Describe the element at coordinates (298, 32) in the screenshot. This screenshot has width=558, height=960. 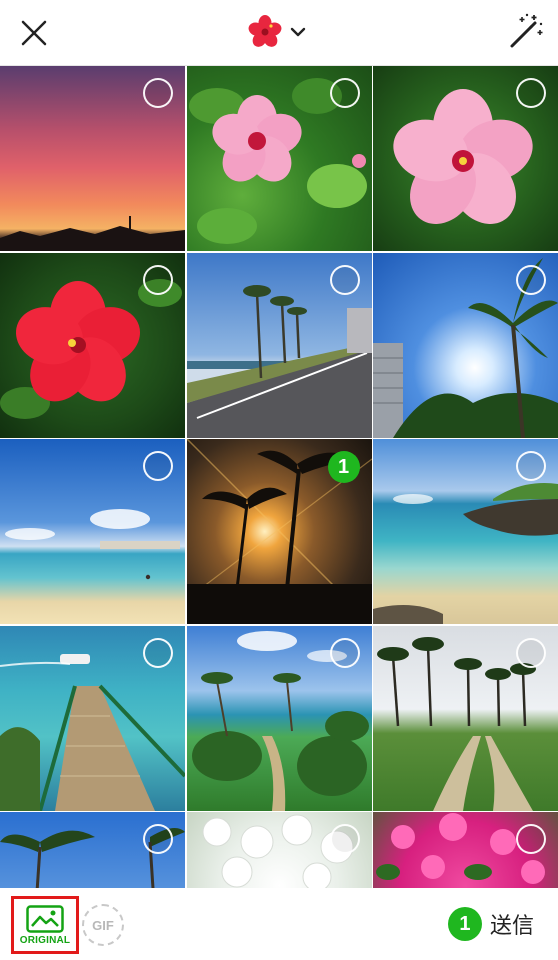
I see `chevron-down-icon` at that location.